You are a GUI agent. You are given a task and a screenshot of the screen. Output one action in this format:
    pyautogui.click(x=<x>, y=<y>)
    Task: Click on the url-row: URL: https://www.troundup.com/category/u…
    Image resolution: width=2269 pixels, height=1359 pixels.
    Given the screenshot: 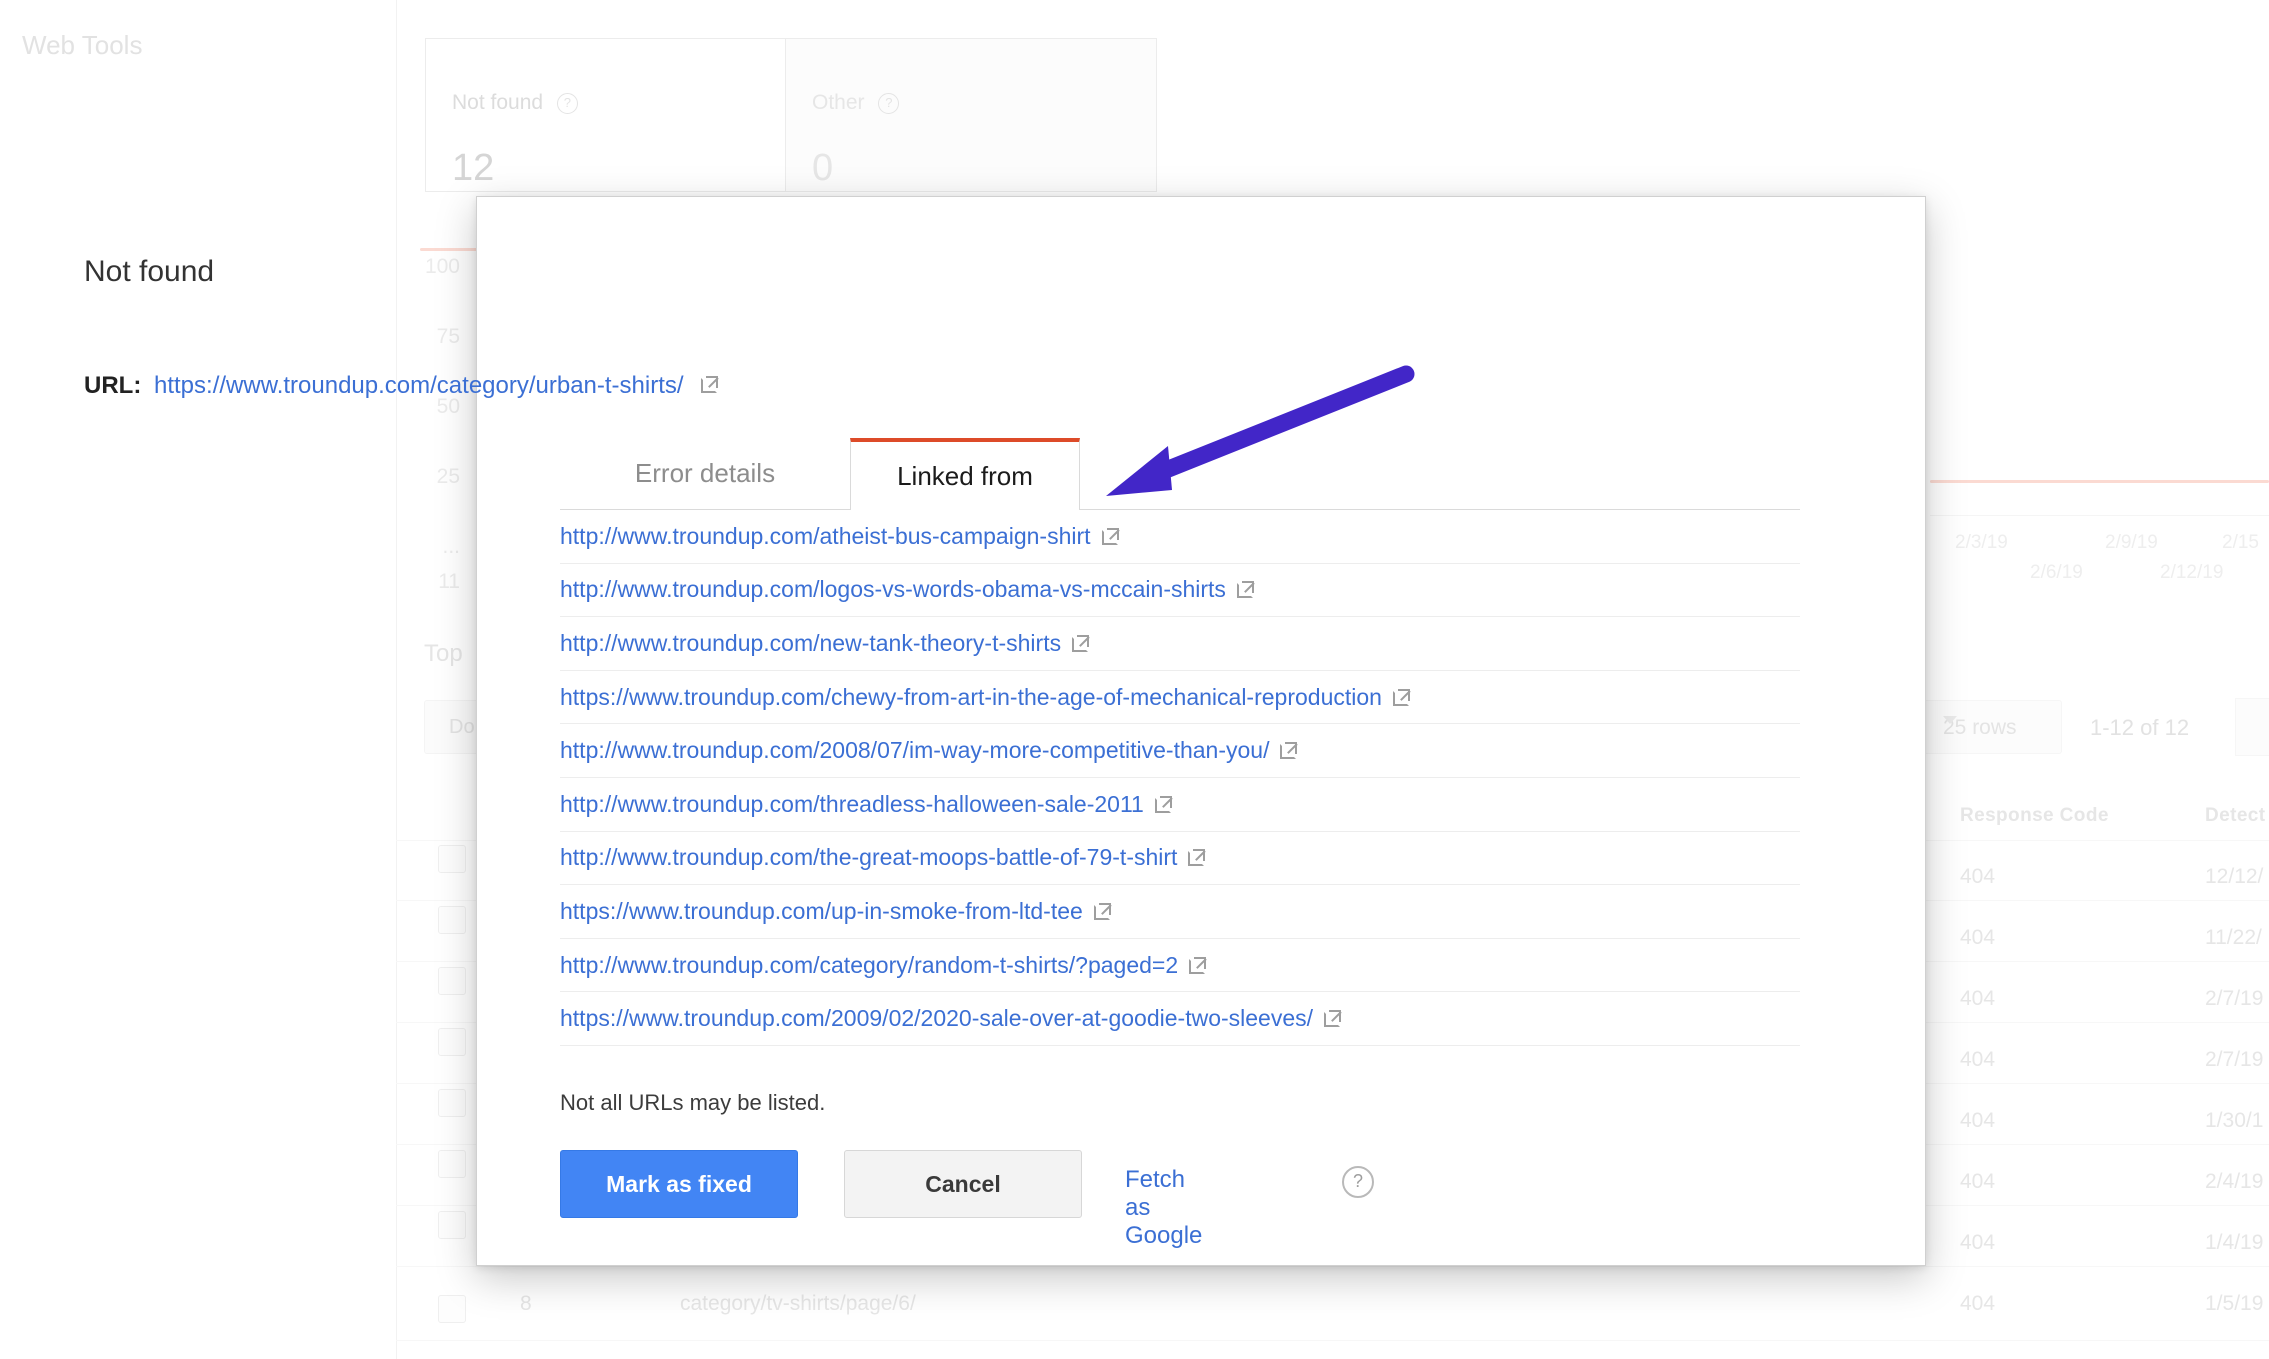 What is the action you would take?
    pyautogui.click(x=401, y=386)
    